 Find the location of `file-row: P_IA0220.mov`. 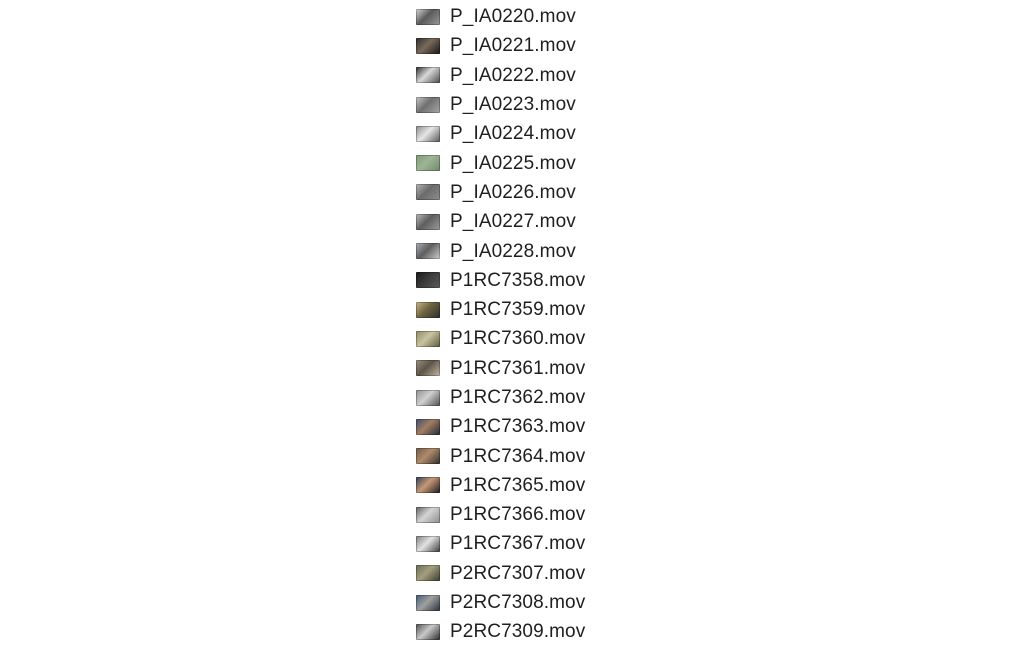

file-row: P_IA0220.mov is located at coordinates (536, 16).